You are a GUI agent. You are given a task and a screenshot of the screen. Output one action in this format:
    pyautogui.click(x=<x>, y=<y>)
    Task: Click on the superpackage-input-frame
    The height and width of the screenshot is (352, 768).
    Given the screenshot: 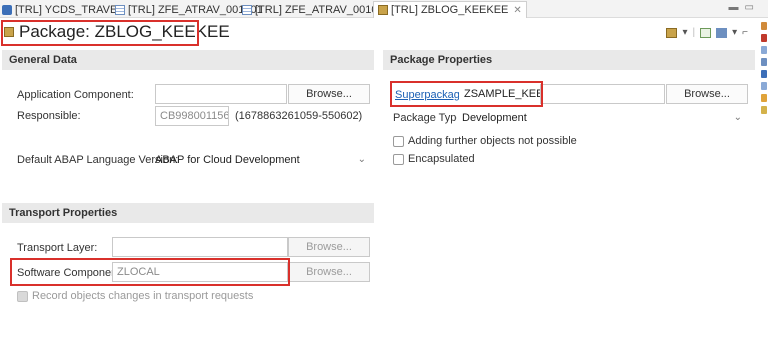 What is the action you would take?
    pyautogui.click(x=602, y=94)
    